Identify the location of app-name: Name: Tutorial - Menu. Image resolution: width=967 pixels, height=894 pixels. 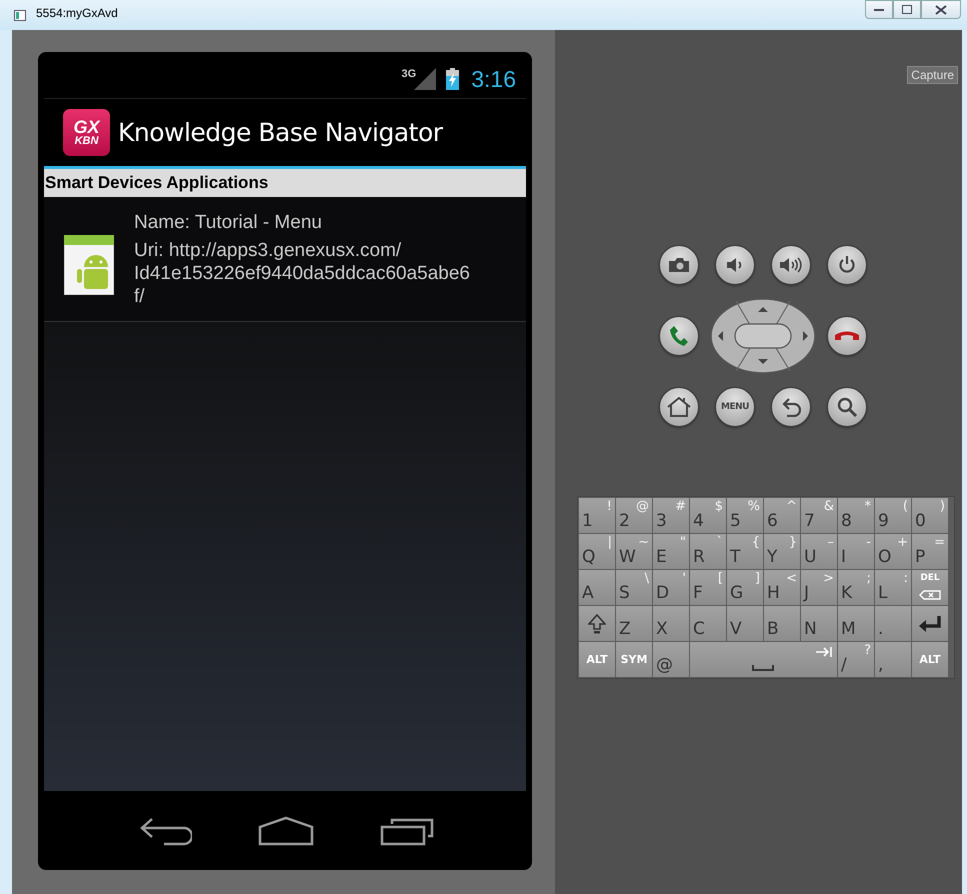
(228, 223).